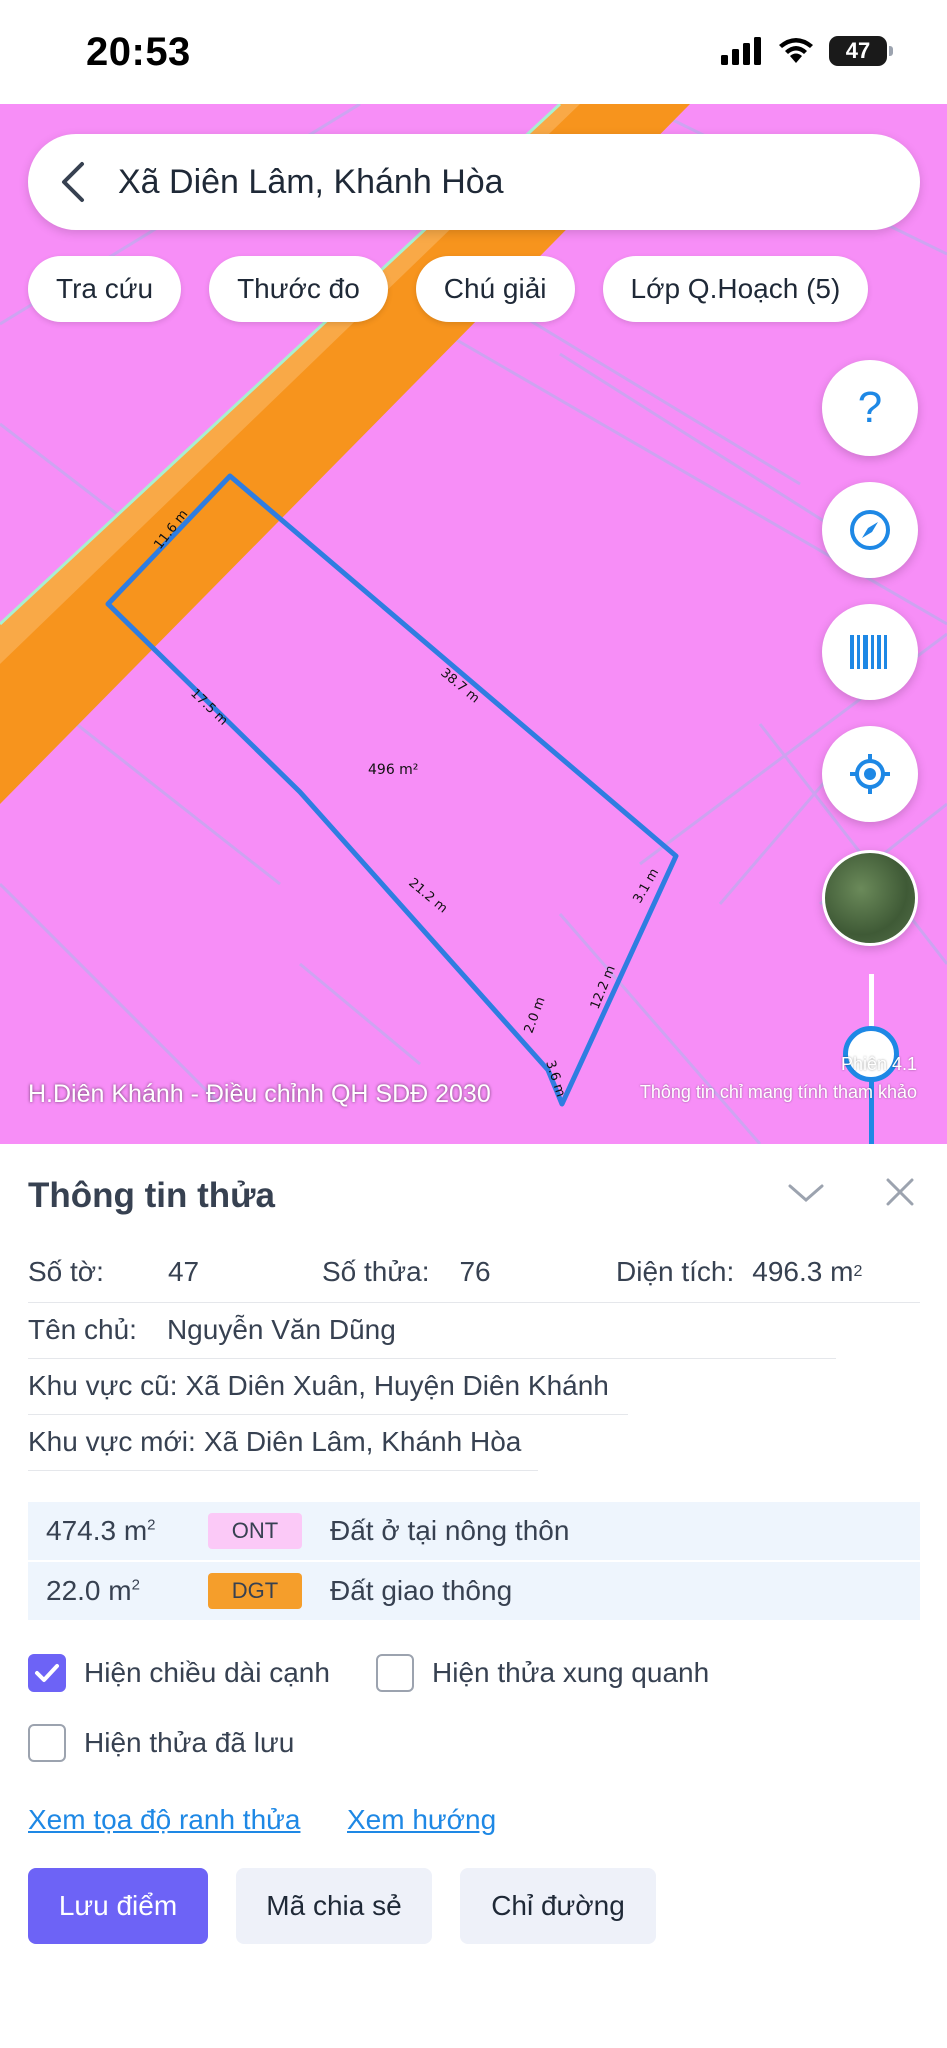 This screenshot has width=947, height=2048. Describe the element at coordinates (393, 770) in the screenshot. I see `parcel-area-label: 496 m²` at that location.